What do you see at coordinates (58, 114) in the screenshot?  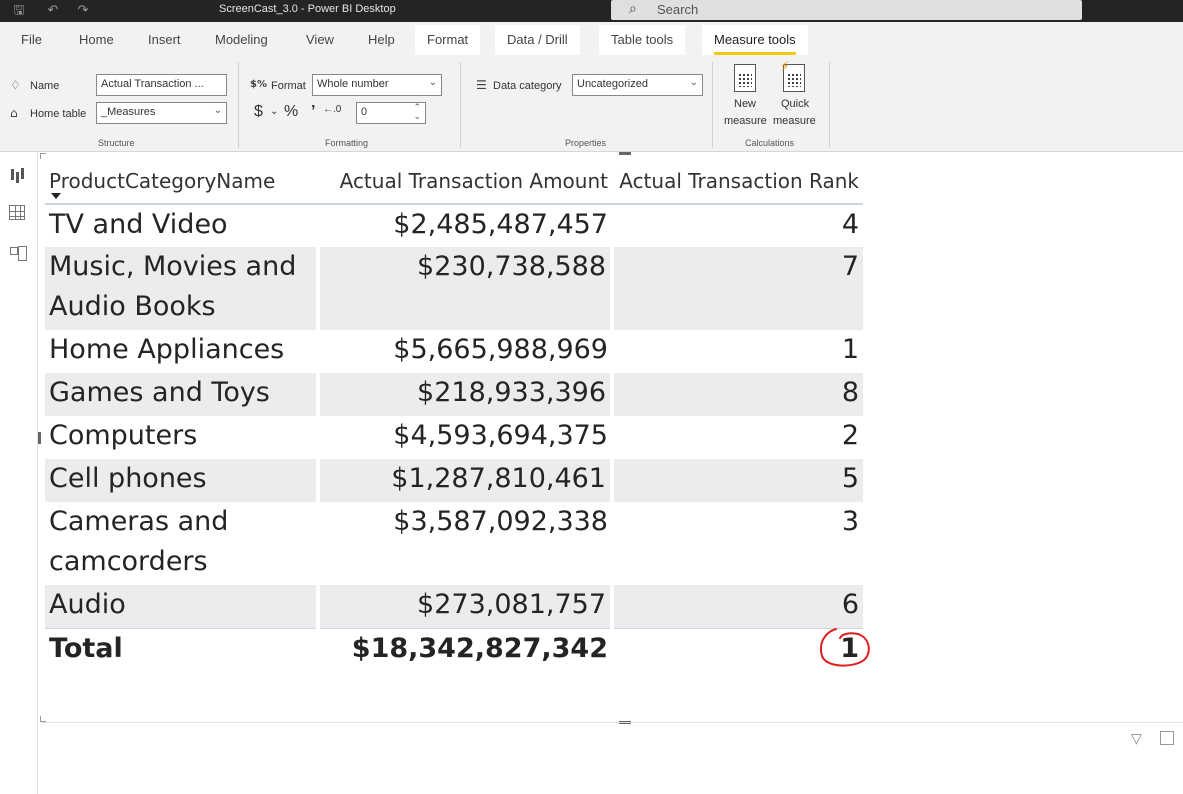 I see `home-table-label: Home table` at bounding box center [58, 114].